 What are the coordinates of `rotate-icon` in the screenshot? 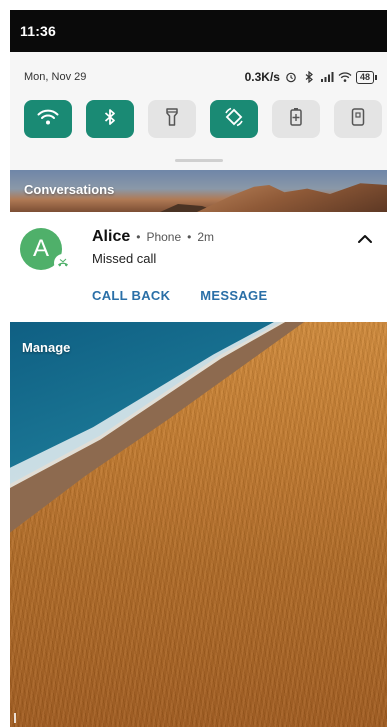 It's located at (234, 119).